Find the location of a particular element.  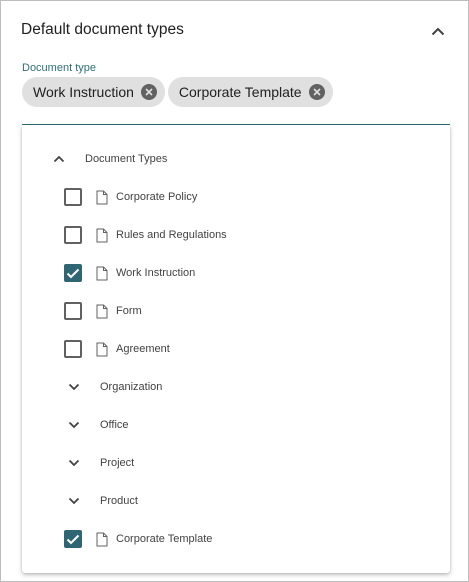

tree-node-label: Project is located at coordinates (117, 463).